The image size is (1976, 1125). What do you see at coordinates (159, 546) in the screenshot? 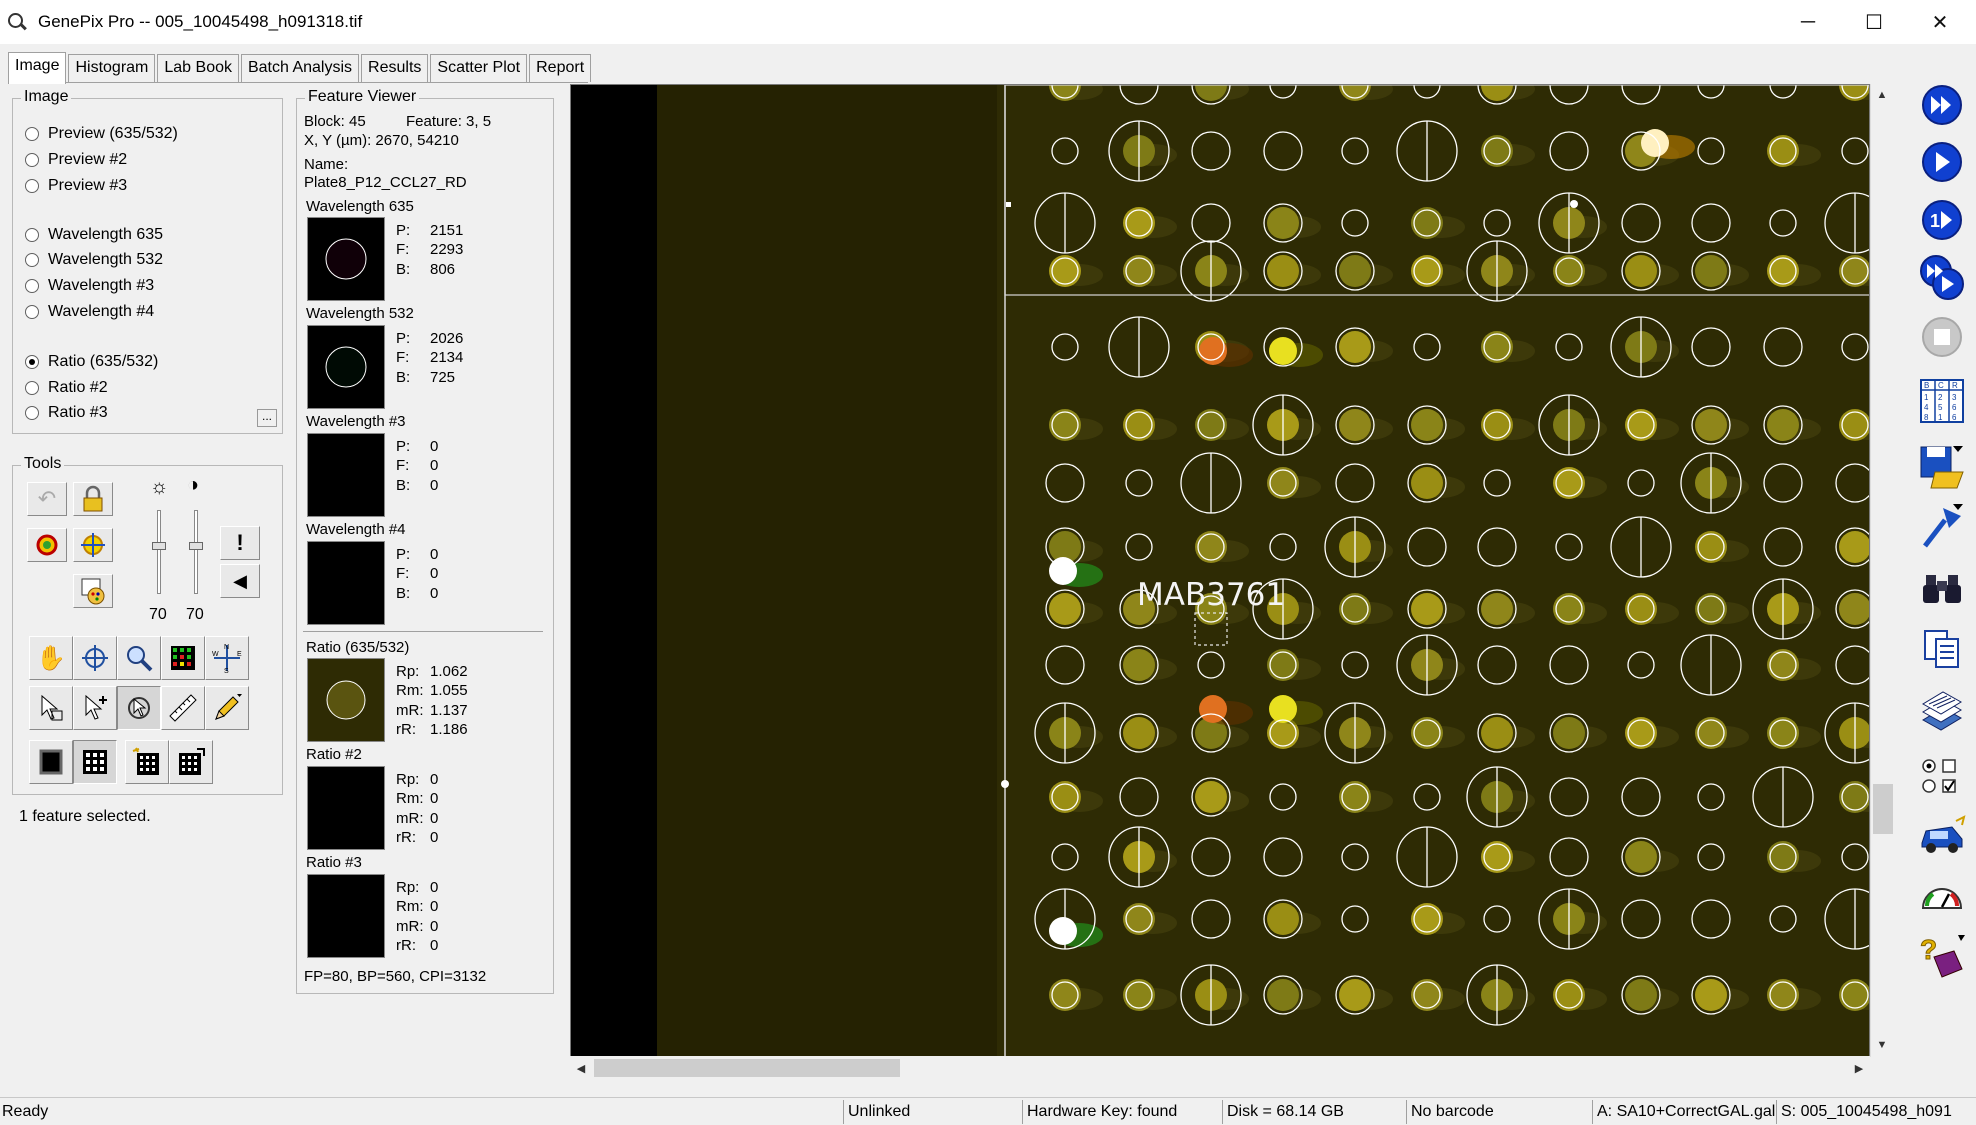
I see `brightness-slider-thumb` at bounding box center [159, 546].